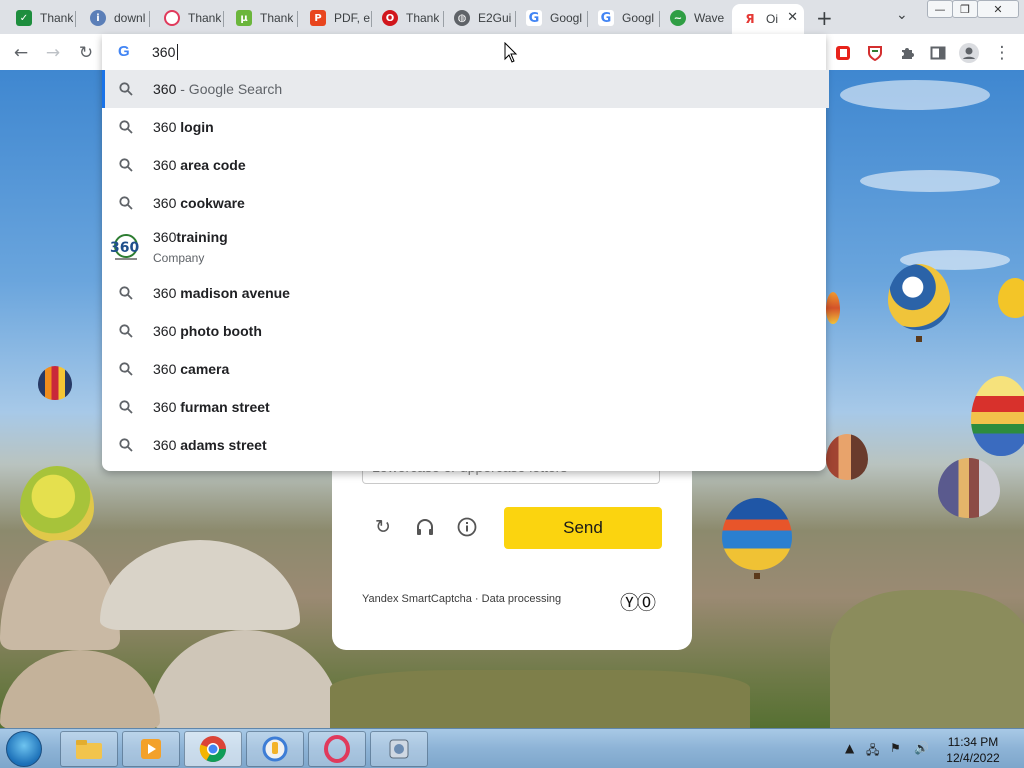 This screenshot has height=768, width=1024. I want to click on extension-shield-icon, so click(875, 53).